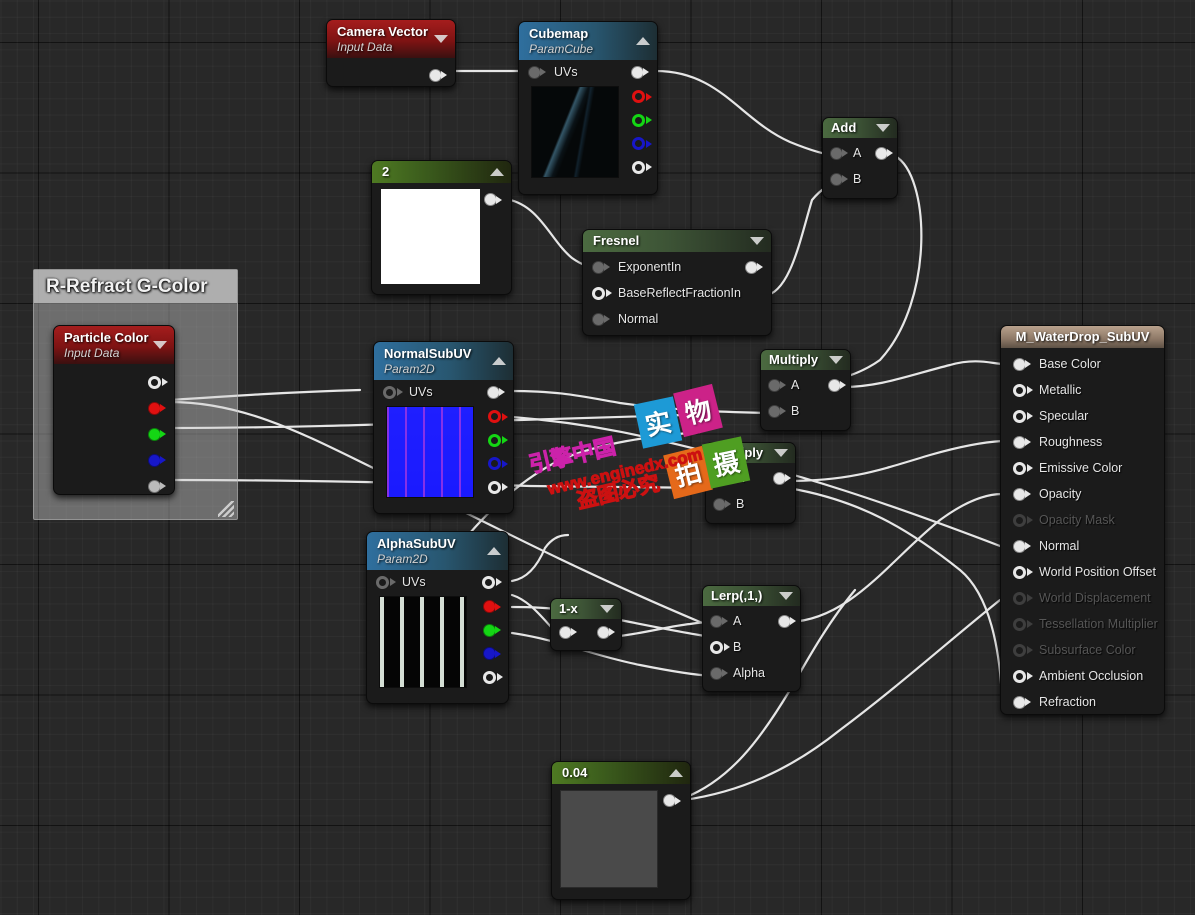  I want to click on node-lerp: Lerp(,1,) A B Alpha, so click(751, 638).